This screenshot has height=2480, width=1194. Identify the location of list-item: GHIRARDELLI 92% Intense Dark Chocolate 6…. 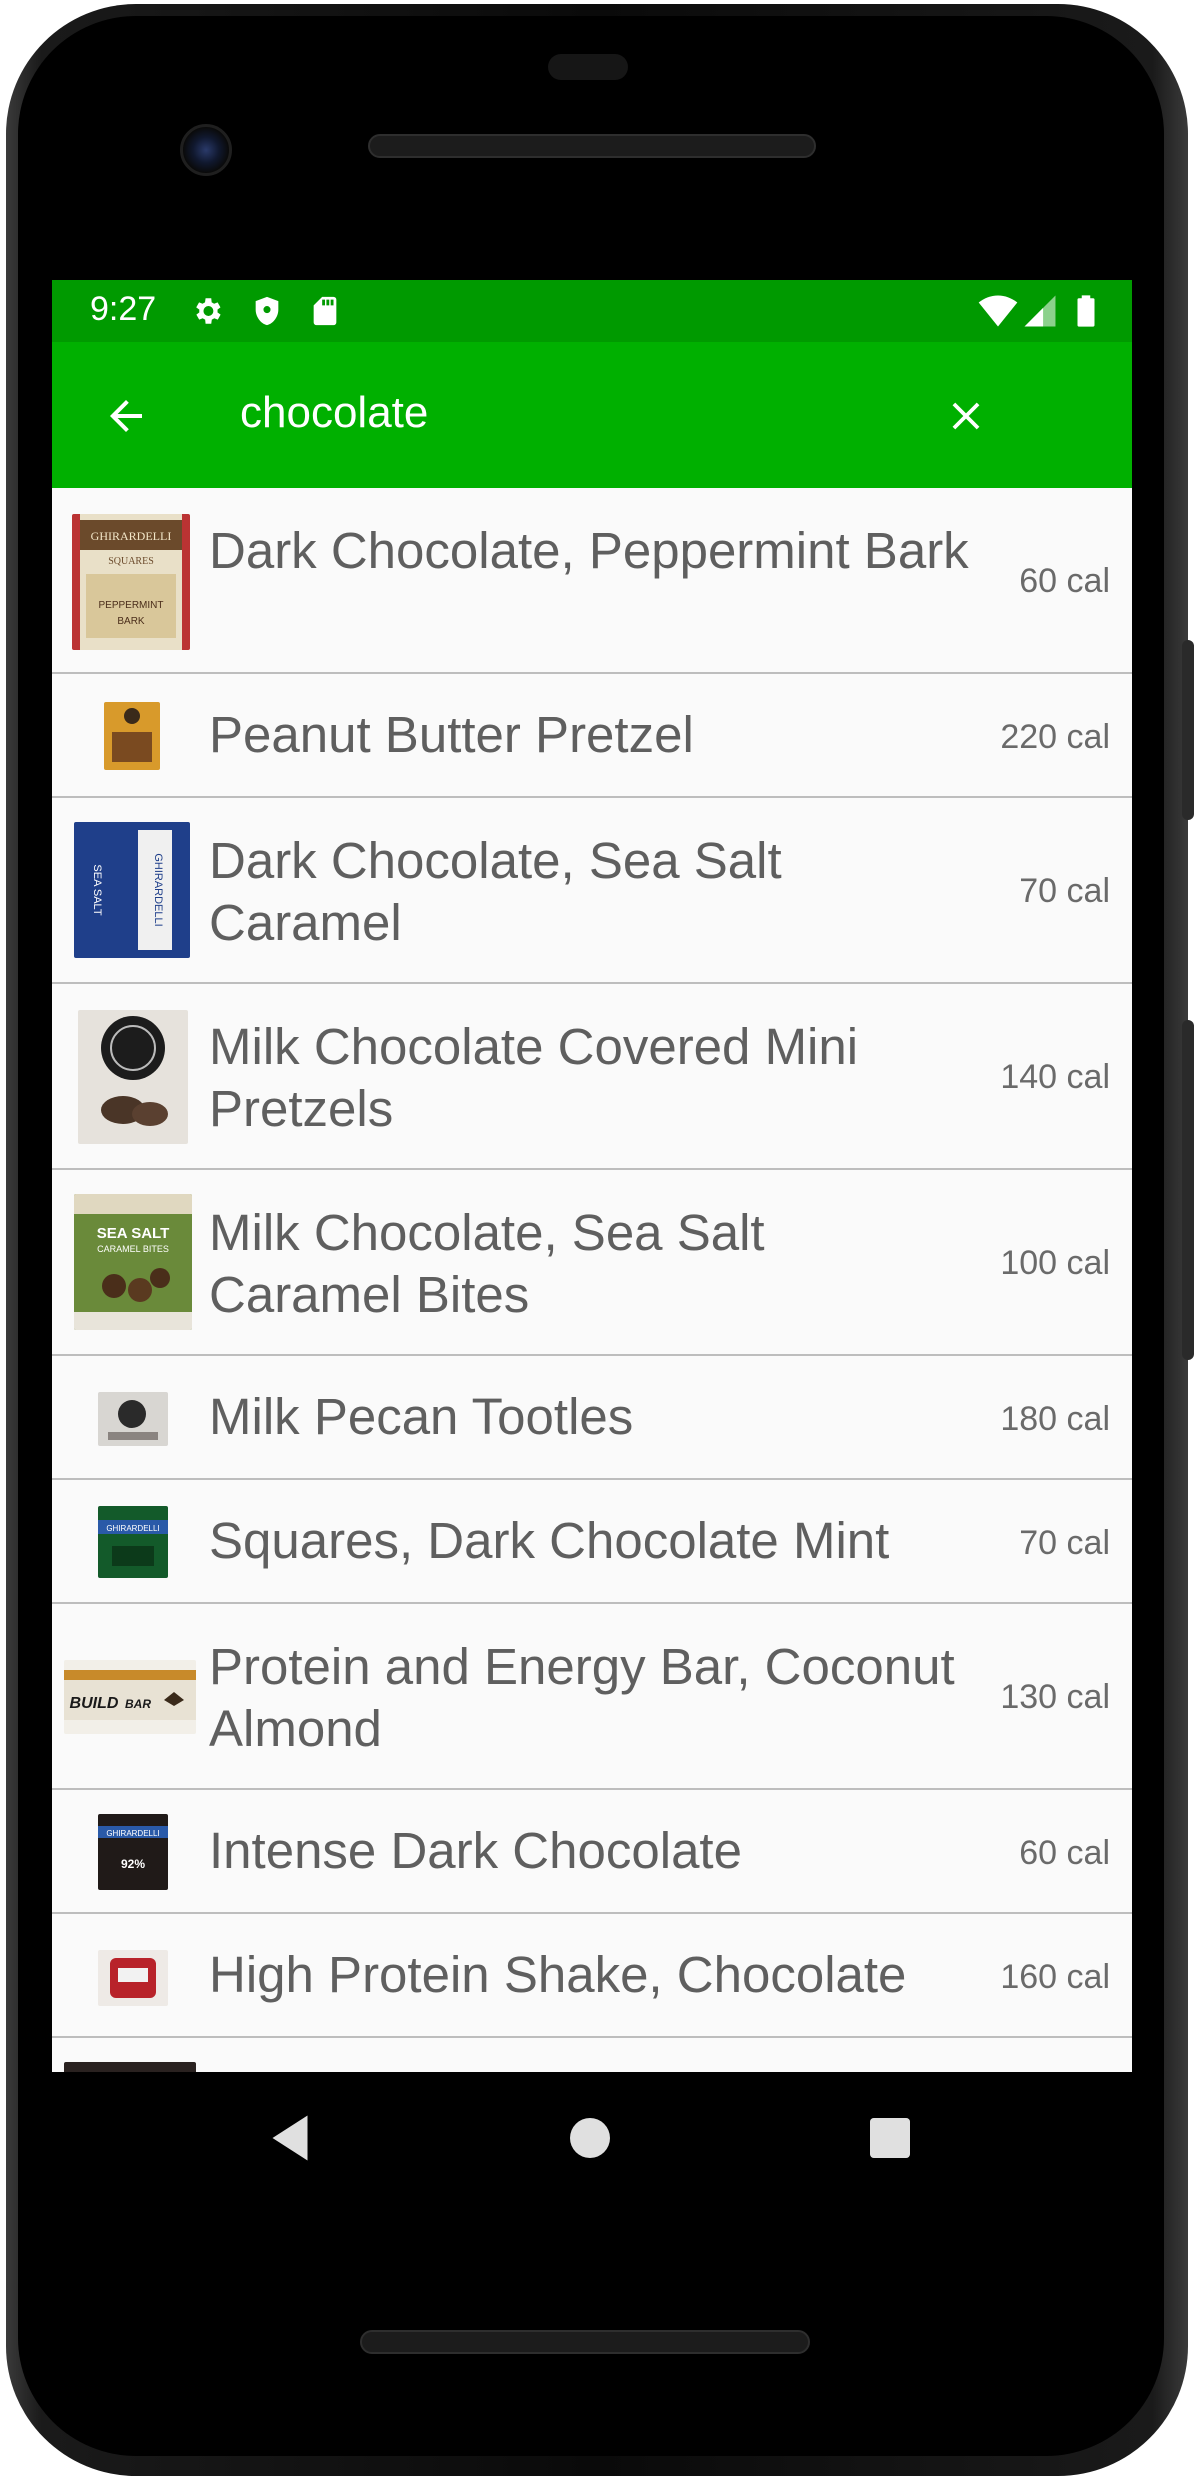
(592, 1852).